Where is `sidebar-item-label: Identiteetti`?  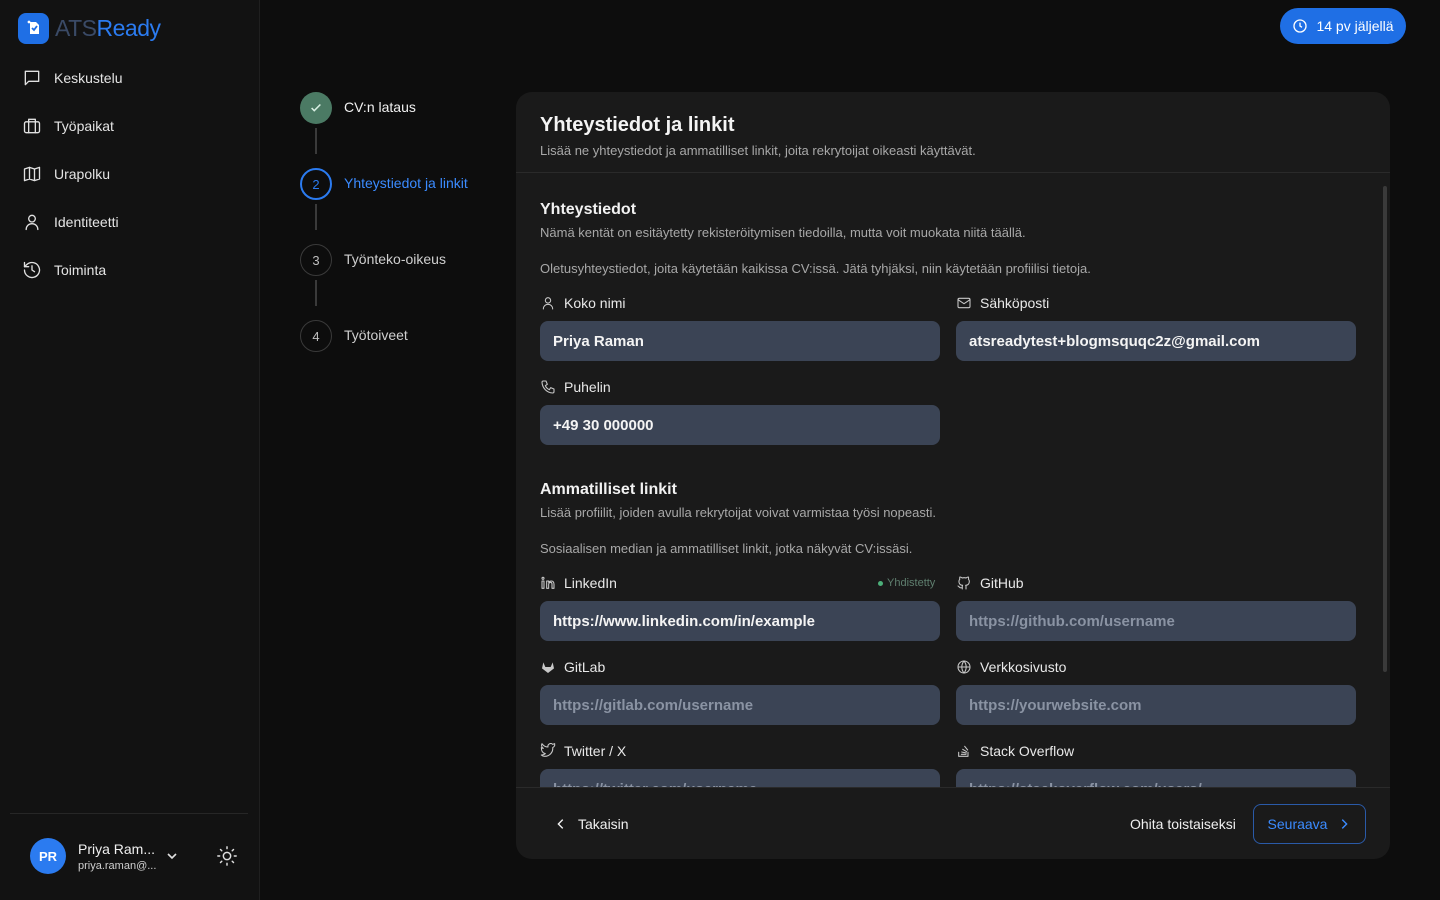 sidebar-item-label: Identiteetti is located at coordinates (86, 222).